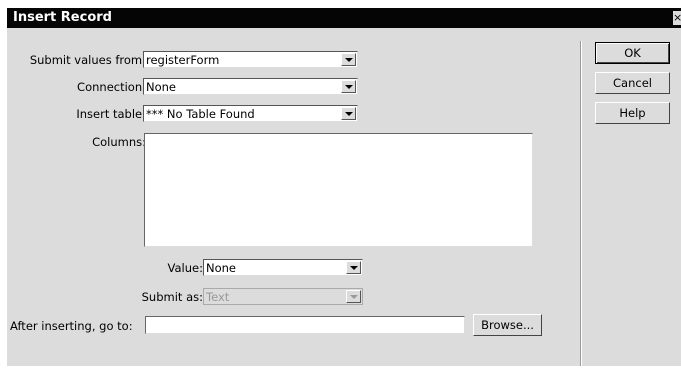 Image resolution: width=681 pixels, height=377 pixels. What do you see at coordinates (111, 114) in the screenshot?
I see `insert-table-label: Insert table:` at bounding box center [111, 114].